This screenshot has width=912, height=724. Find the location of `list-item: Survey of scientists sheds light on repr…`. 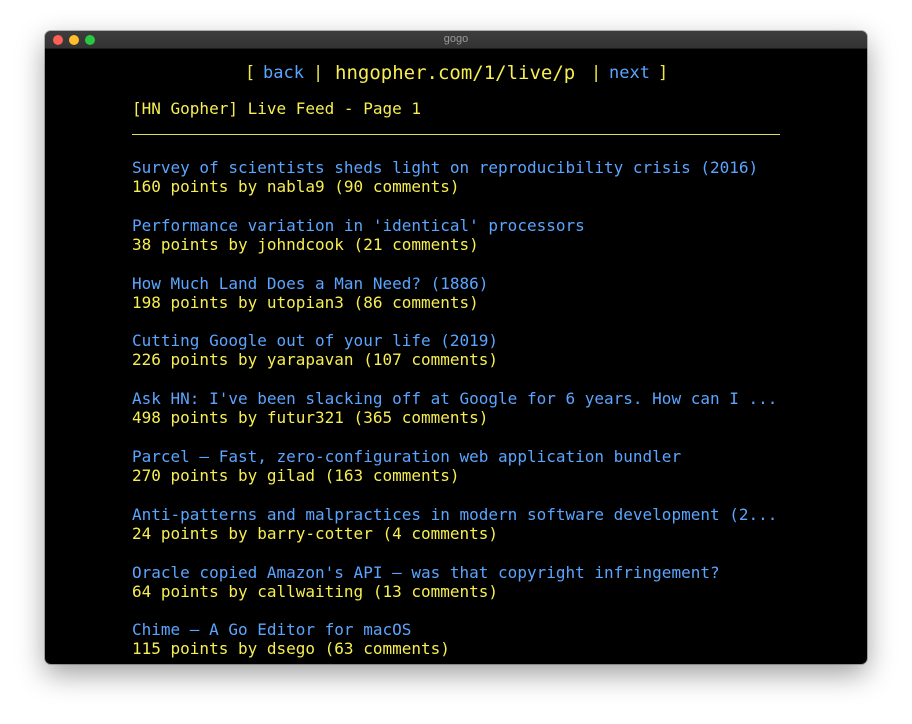

list-item: Survey of scientists sheds light on repr… is located at coordinates (482, 187).